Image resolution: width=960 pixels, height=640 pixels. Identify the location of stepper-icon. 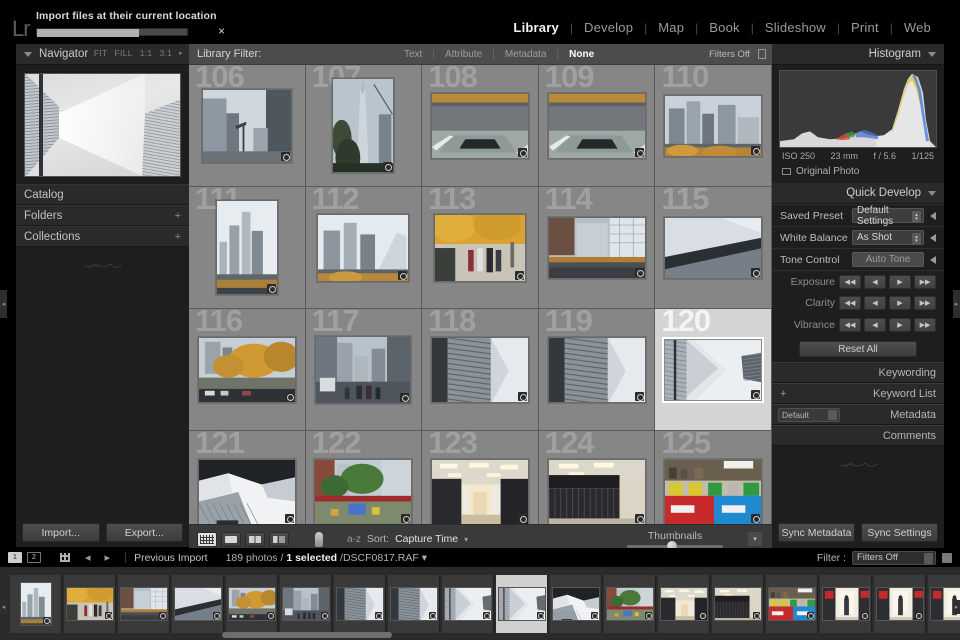
(928, 558).